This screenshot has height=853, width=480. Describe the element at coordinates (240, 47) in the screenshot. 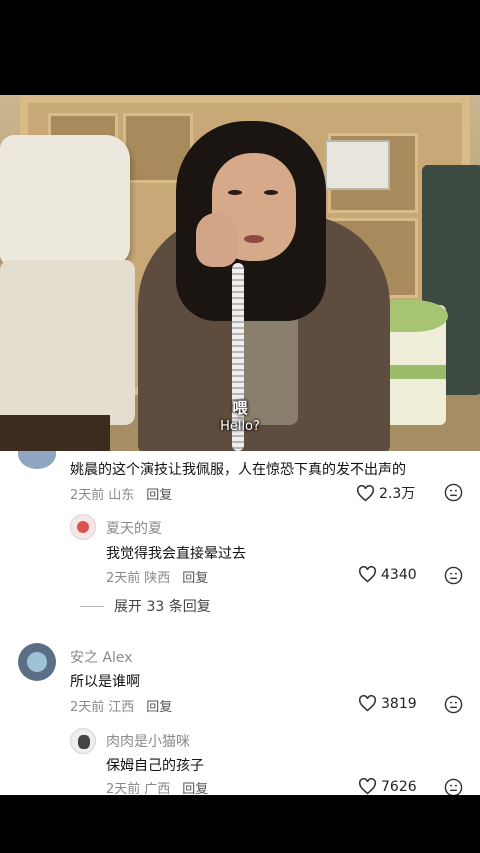

I see `top-letterbox` at that location.